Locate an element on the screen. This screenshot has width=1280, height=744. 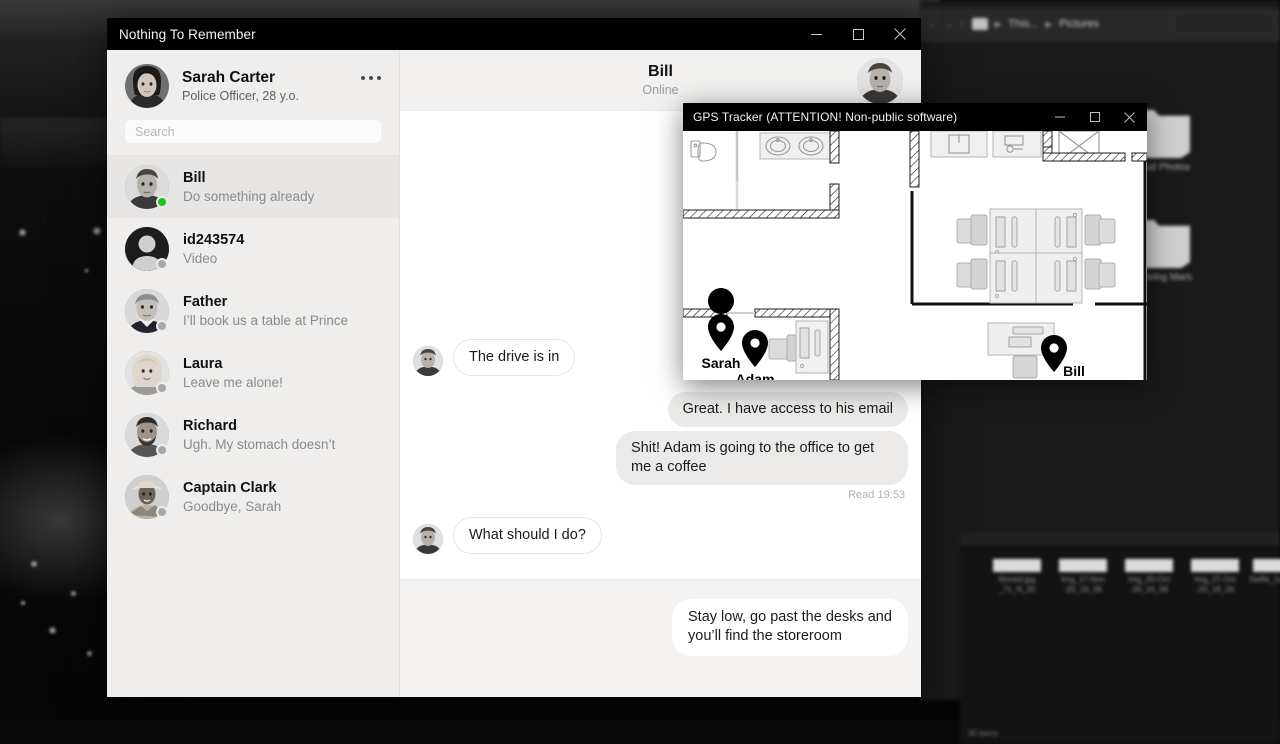
conversation-avatar is located at coordinates (880, 81).